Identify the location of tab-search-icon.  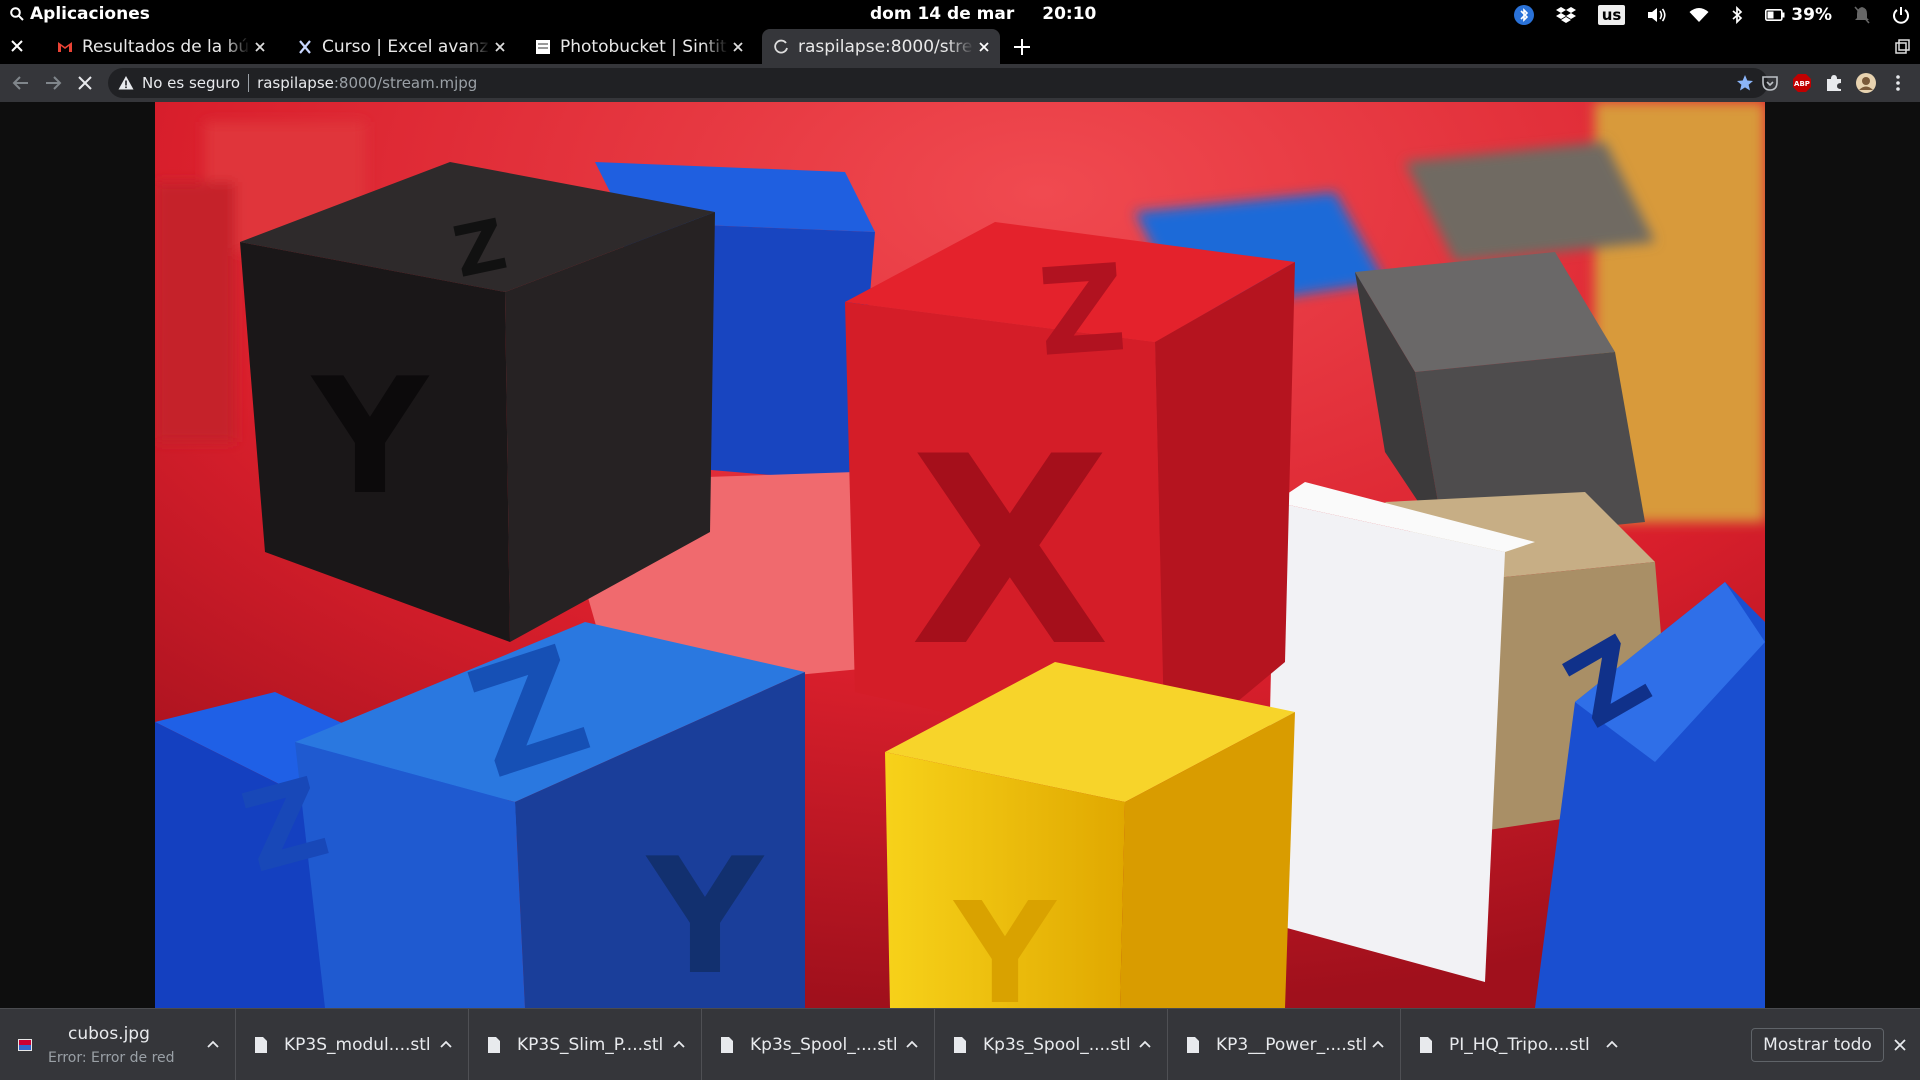
(1902, 47).